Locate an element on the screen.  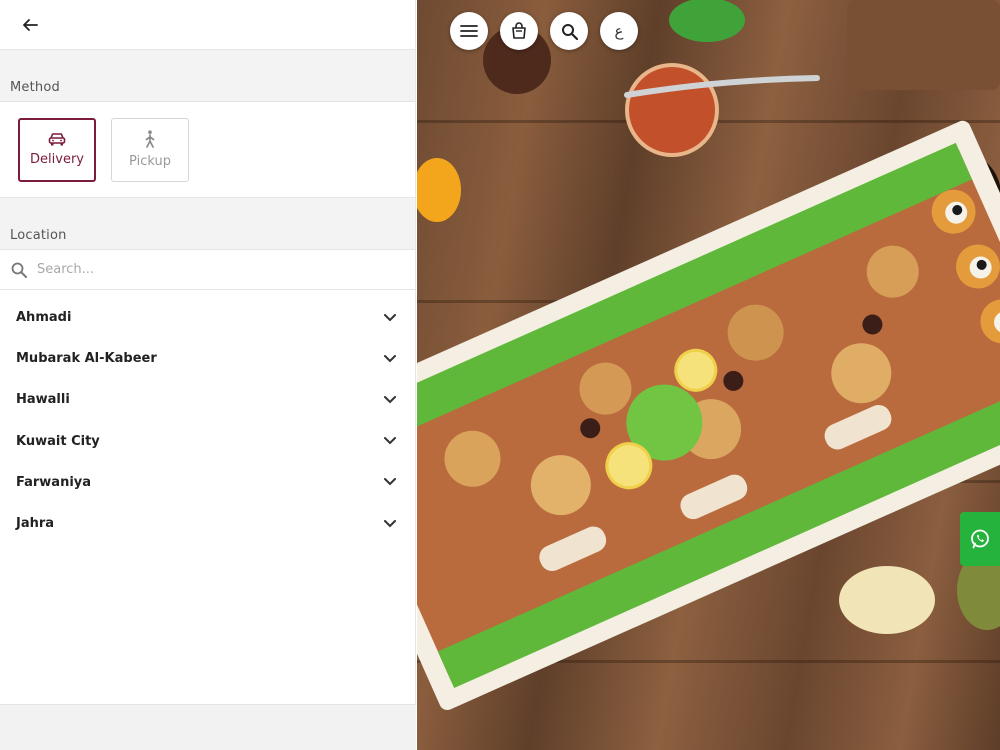
car-icon is located at coordinates (57, 139).